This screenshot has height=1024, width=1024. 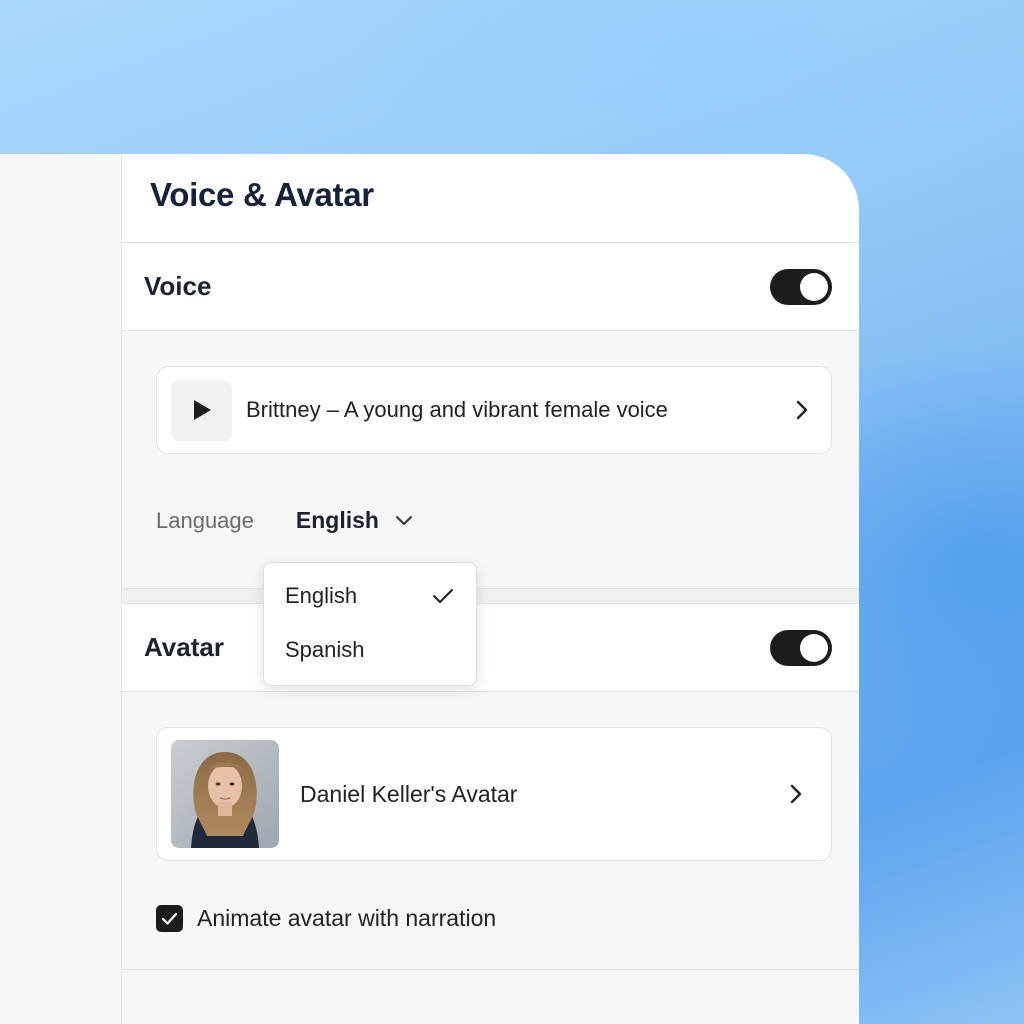 I want to click on avatar-toggle, so click(x=801, y=647).